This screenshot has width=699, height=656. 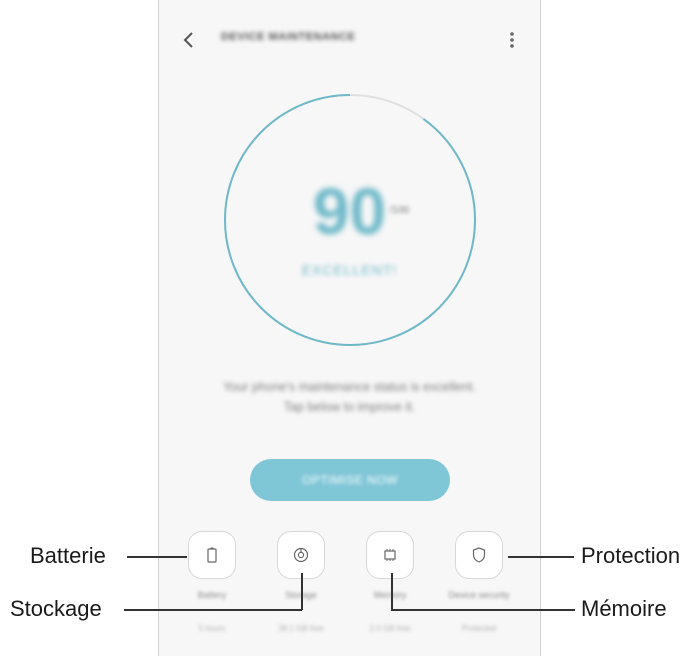 What do you see at coordinates (512, 40) in the screenshot?
I see `more-options-icon` at bounding box center [512, 40].